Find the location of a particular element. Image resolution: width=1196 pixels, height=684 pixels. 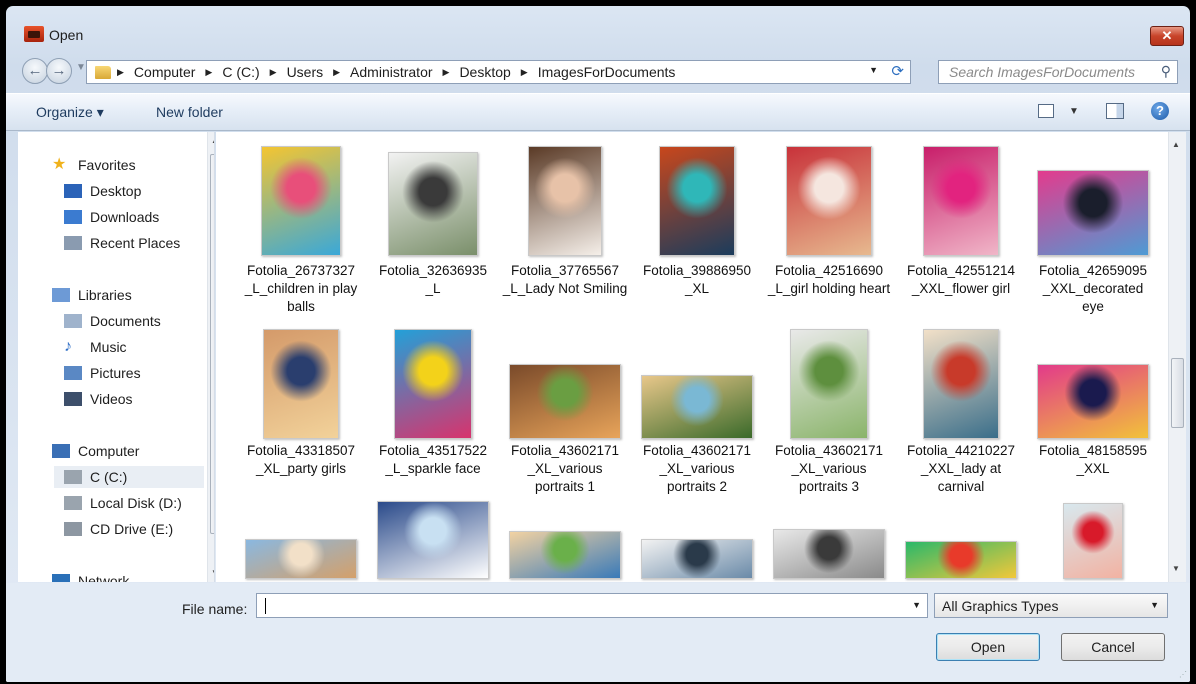

nav-item-pictures: Pictures is located at coordinates (102, 373).